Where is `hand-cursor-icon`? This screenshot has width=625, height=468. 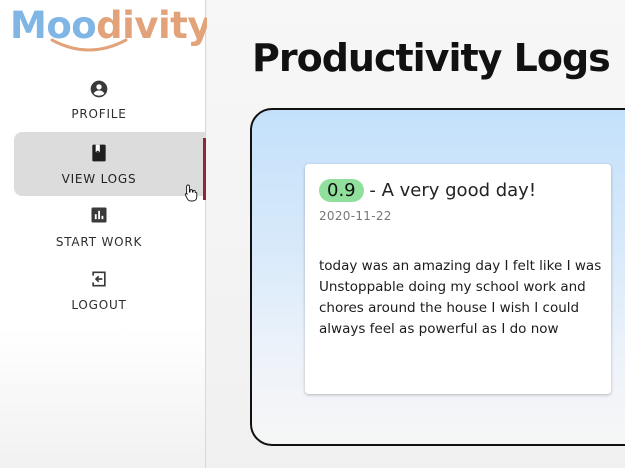
hand-cursor-icon is located at coordinates (191, 193).